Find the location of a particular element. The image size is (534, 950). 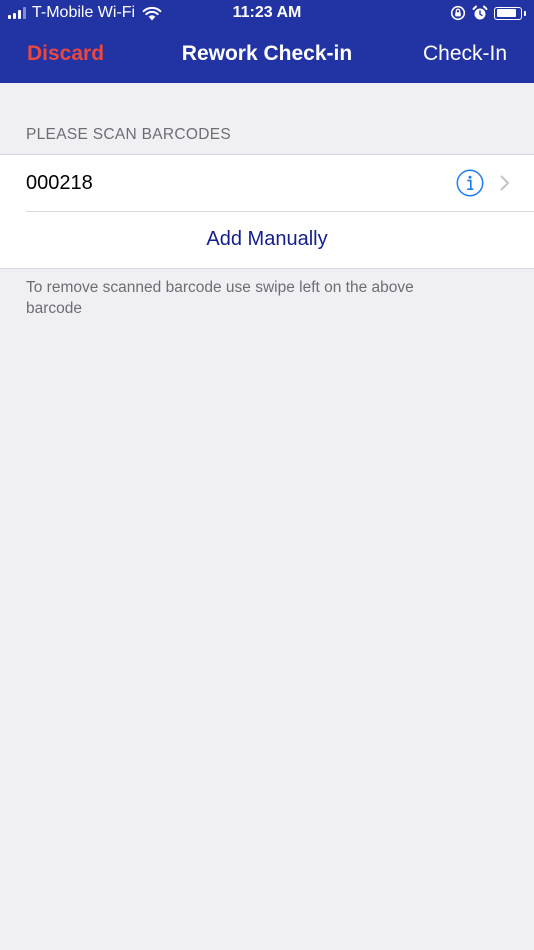

discard-button: Discard is located at coordinates (65, 54).